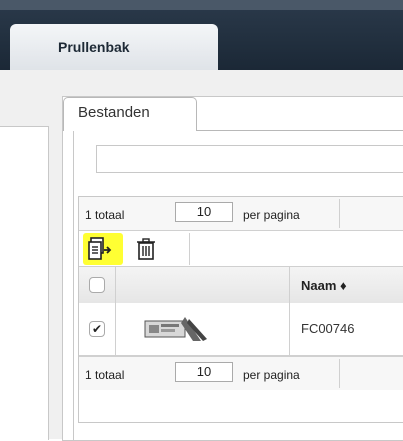 The height and width of the screenshot is (441, 403). I want to click on restore-icon, so click(101, 249).